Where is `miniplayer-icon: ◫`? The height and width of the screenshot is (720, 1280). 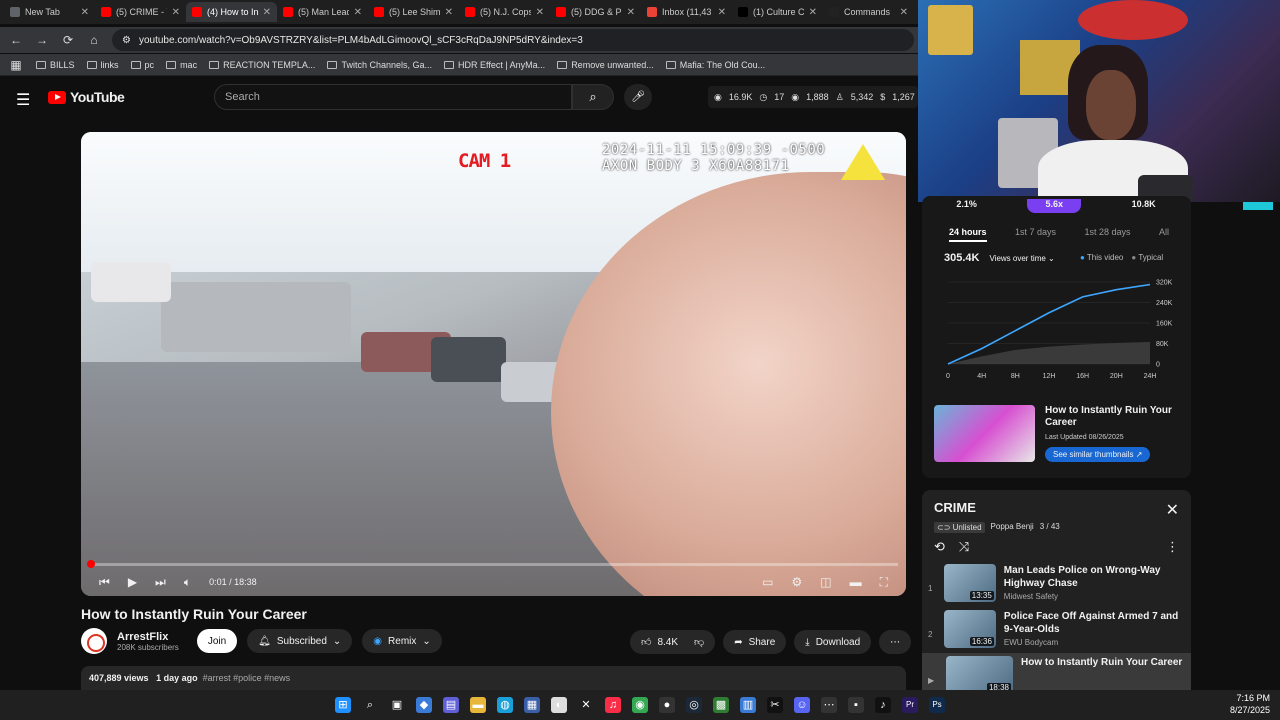
miniplayer-icon: ◫ is located at coordinates (825, 582).